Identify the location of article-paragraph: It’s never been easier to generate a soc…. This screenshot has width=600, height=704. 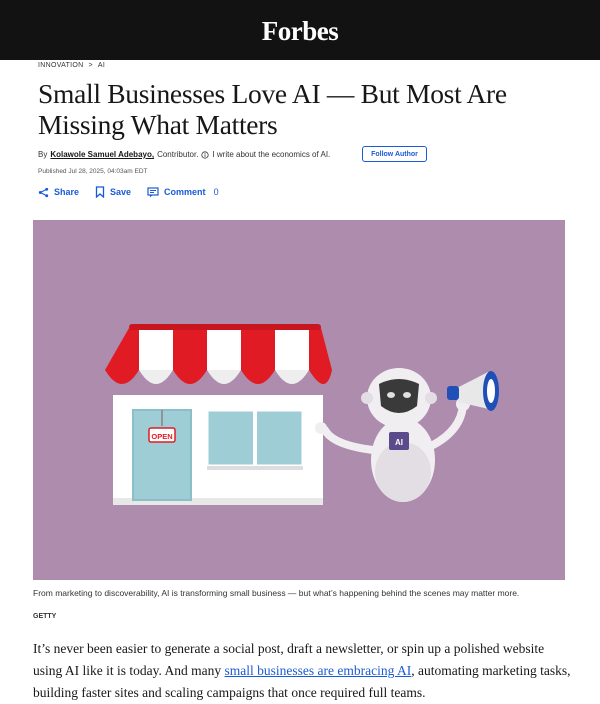
(303, 671).